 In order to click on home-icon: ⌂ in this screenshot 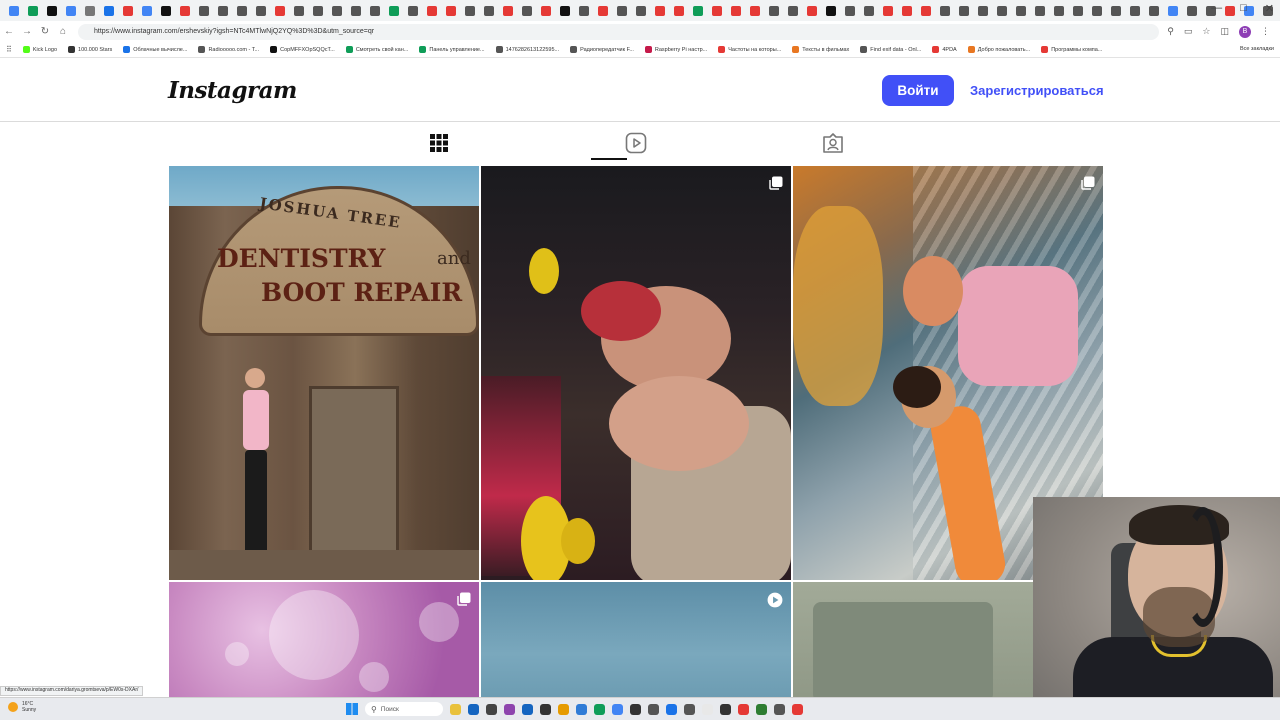, I will do `click(63, 31)`.